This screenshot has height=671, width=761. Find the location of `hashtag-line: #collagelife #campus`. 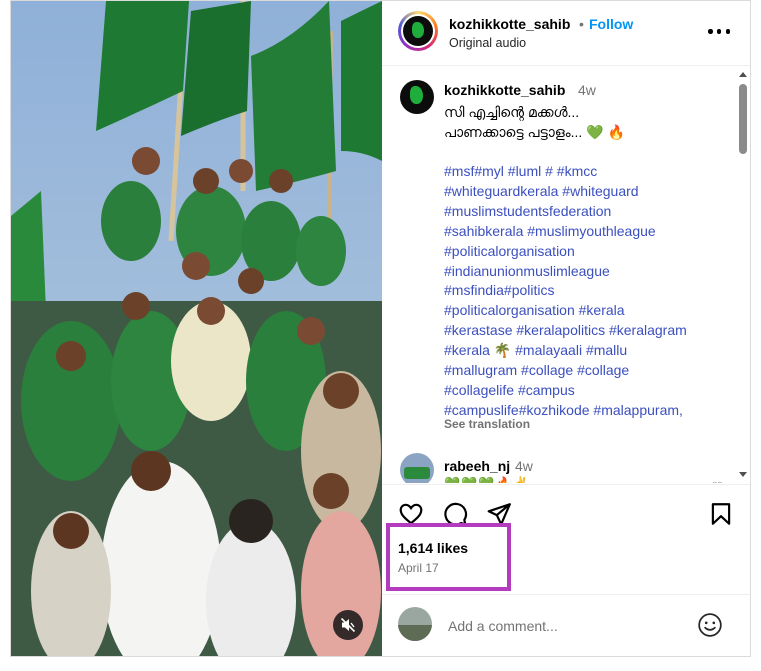

hashtag-line: #collagelife #campus is located at coordinates (589, 391).